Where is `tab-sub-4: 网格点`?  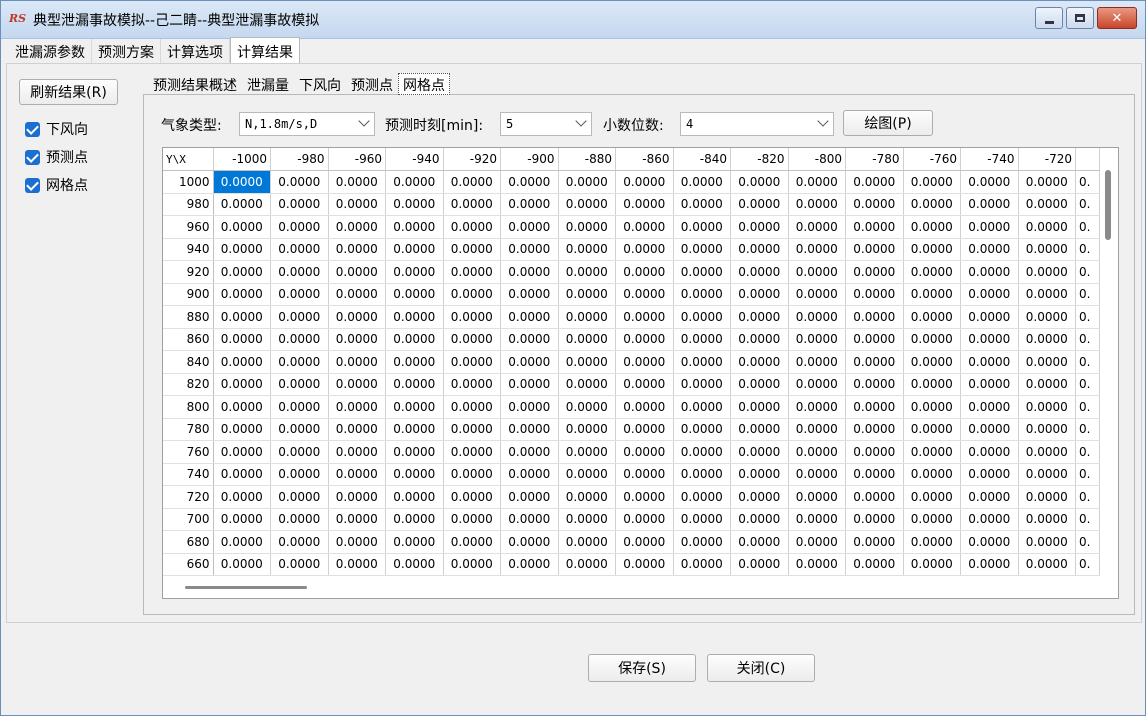
tab-sub-4: 网格点 is located at coordinates (424, 84).